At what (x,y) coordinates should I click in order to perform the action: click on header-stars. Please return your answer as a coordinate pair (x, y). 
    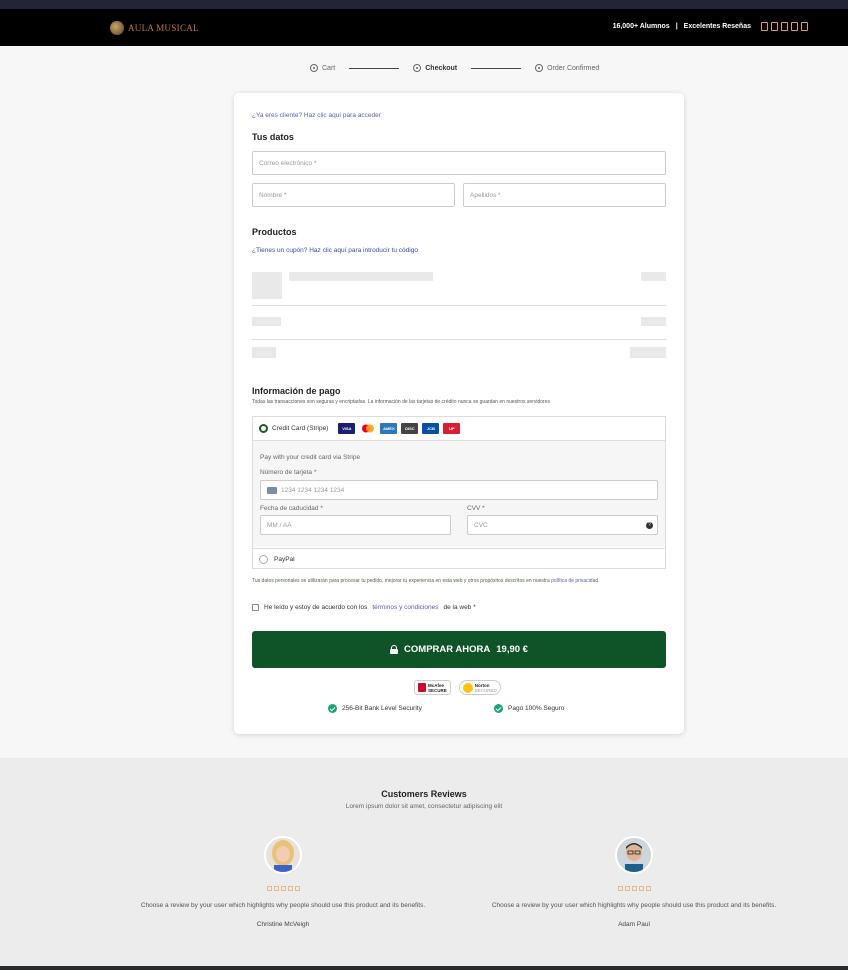
    Looking at the image, I should click on (784, 26).